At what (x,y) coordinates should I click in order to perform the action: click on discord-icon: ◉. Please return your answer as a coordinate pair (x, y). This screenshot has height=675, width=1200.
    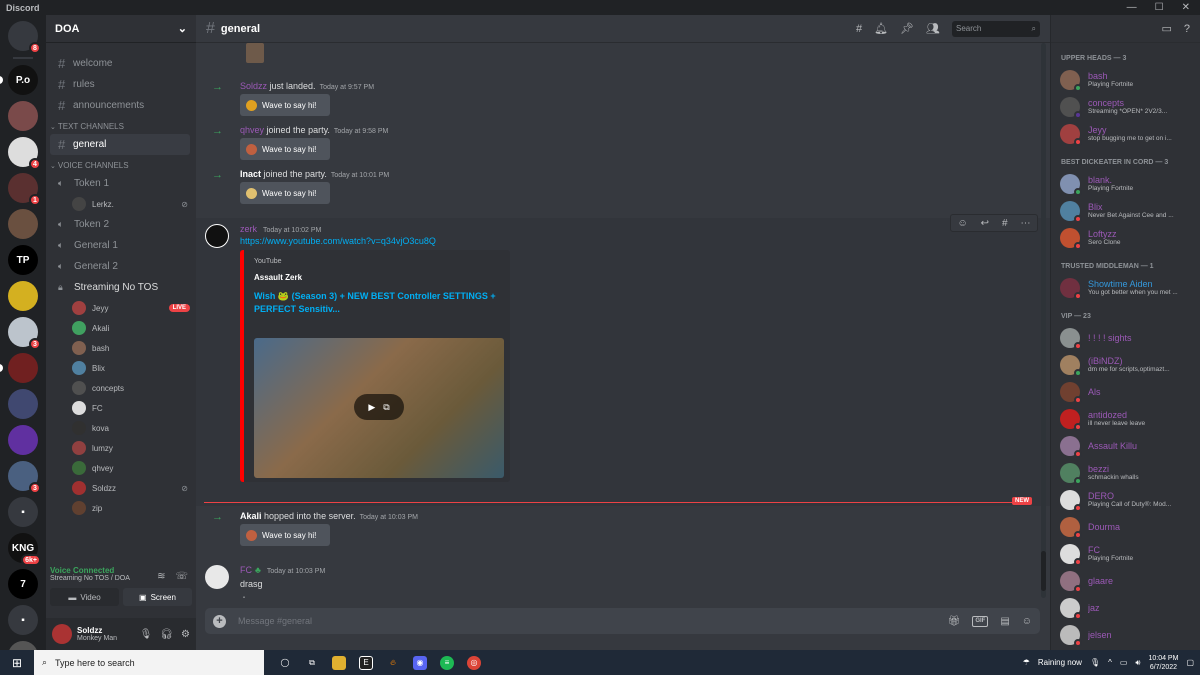
    Looking at the image, I should click on (420, 662).